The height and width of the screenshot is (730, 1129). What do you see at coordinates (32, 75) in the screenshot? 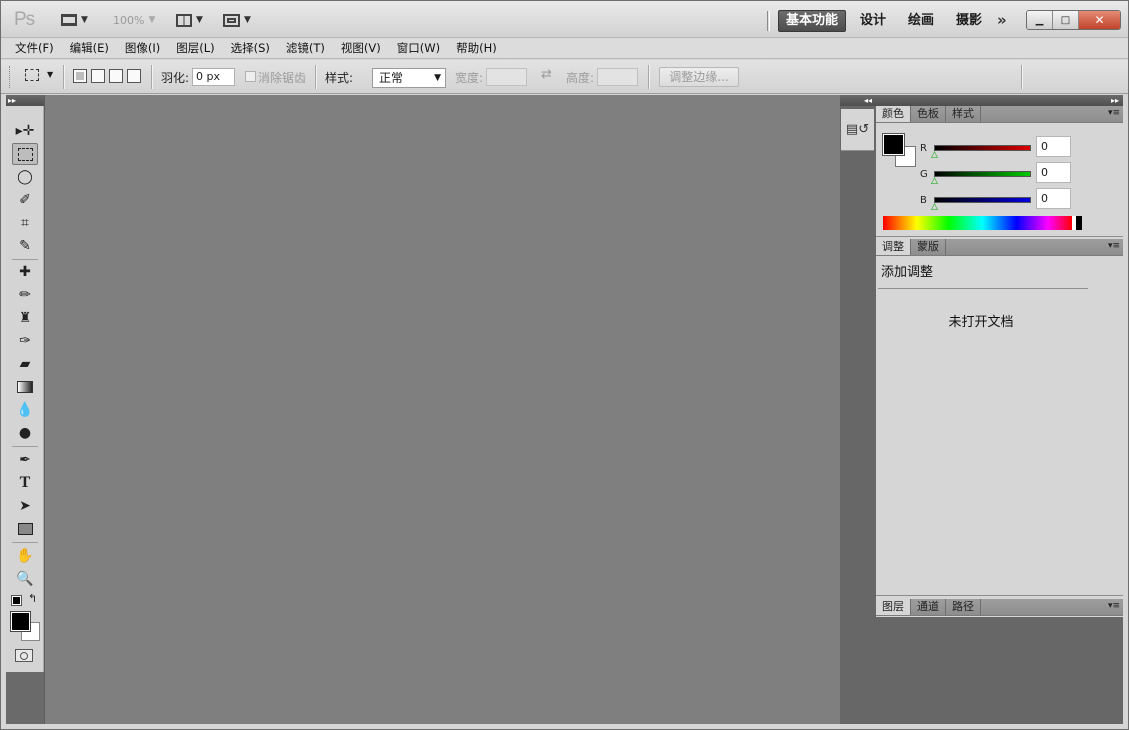
I see `marquee-rect-icon` at bounding box center [32, 75].